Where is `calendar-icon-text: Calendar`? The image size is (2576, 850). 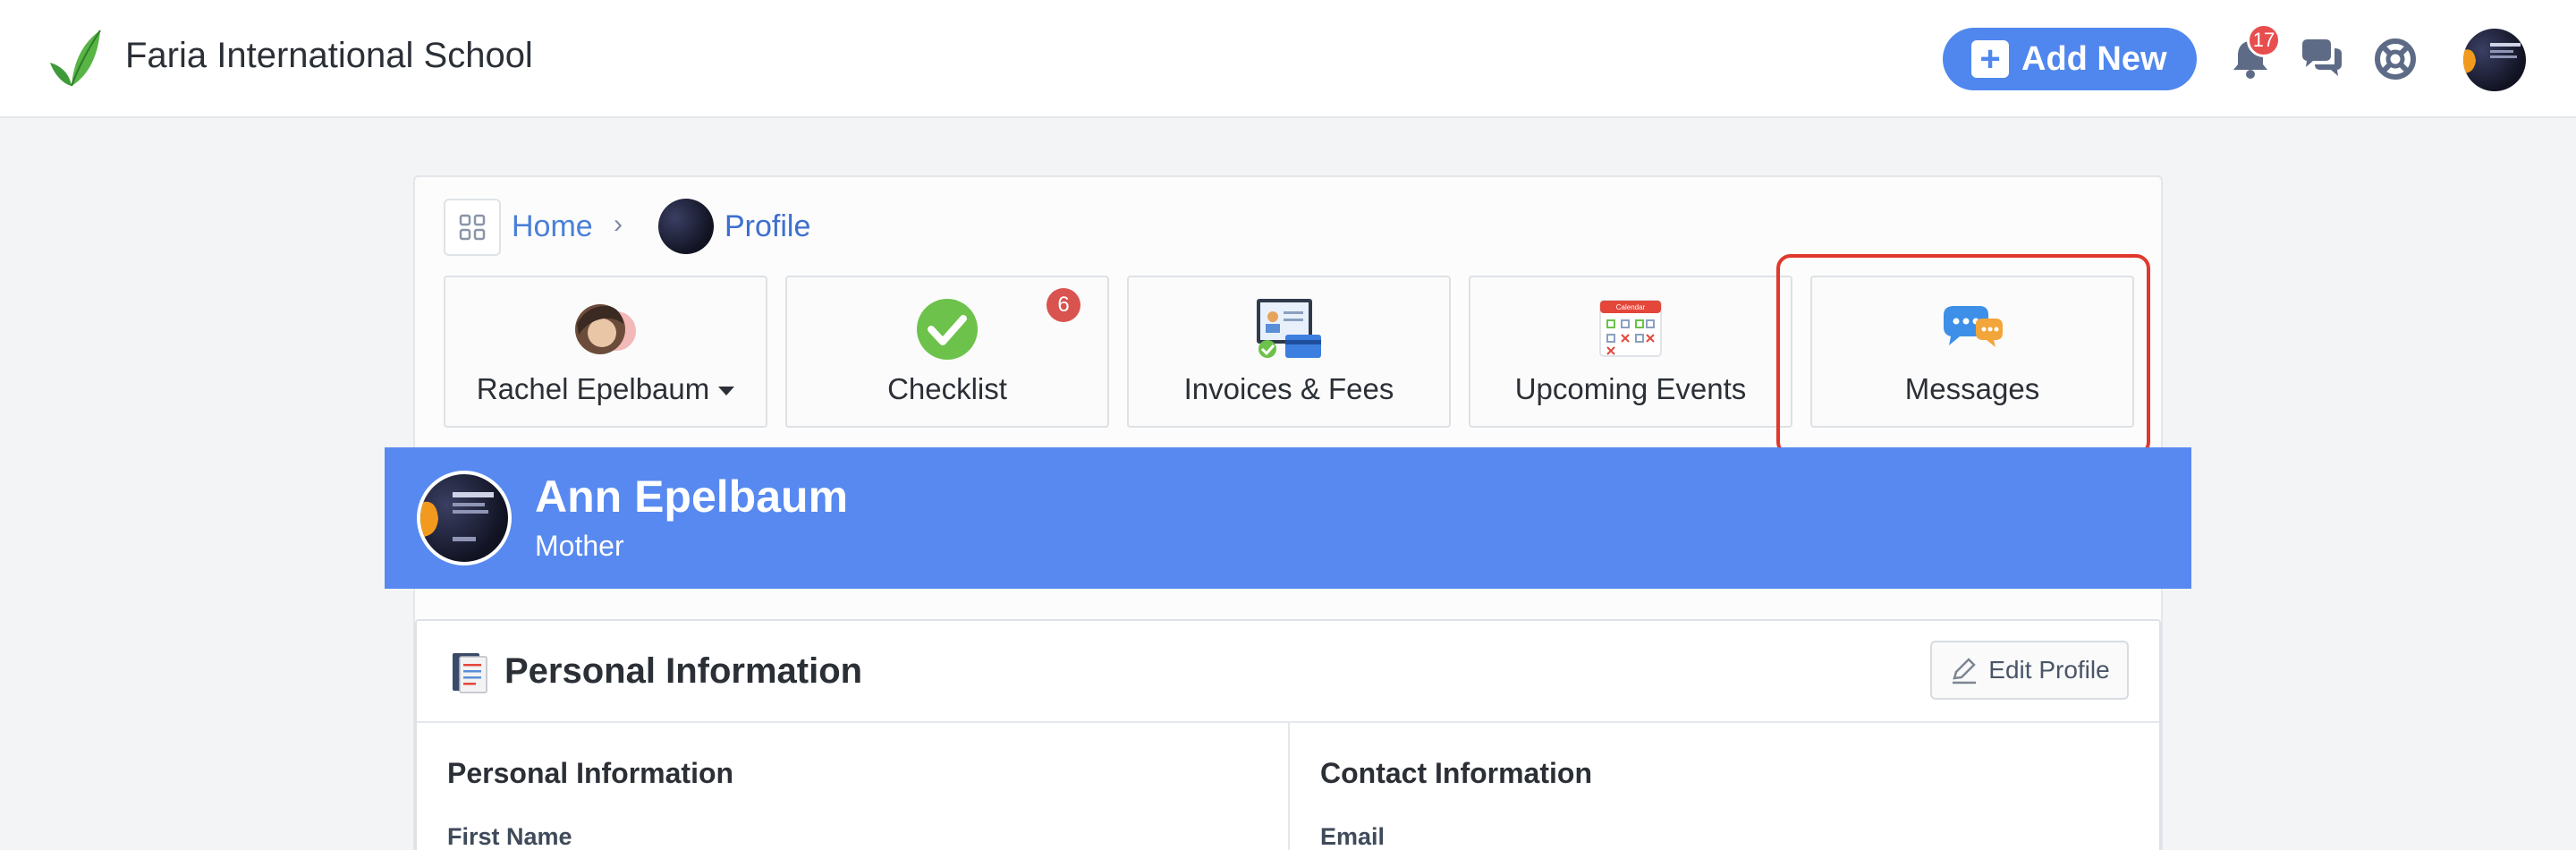
calendar-icon-text: Calendar is located at coordinates (1631, 307).